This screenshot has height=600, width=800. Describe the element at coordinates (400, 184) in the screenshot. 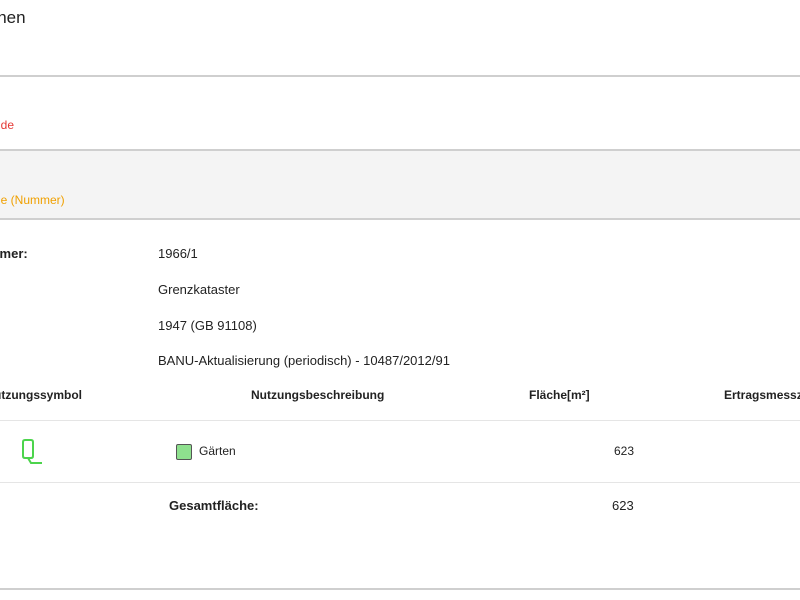

I see `selection-summary-box: ) de (Nummer)` at that location.